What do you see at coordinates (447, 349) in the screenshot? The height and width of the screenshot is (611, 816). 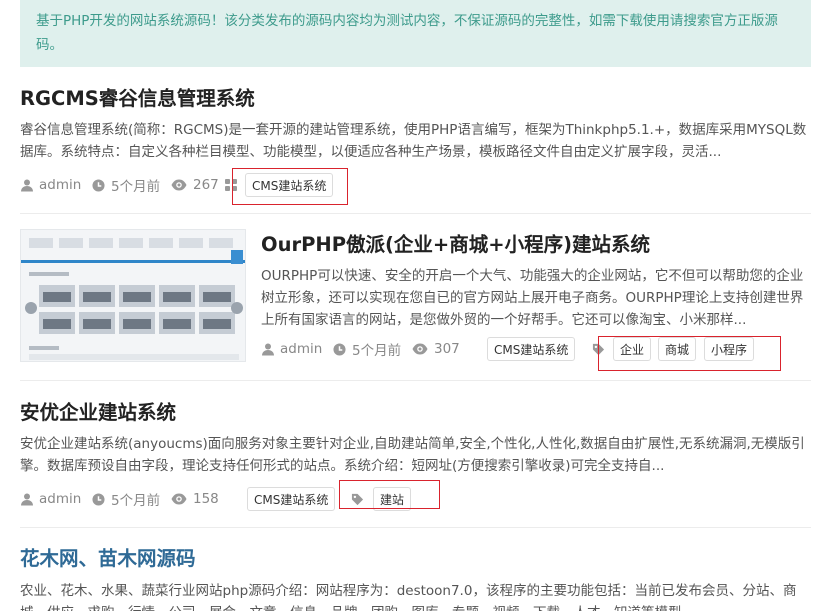 I see `view-count: 307` at bounding box center [447, 349].